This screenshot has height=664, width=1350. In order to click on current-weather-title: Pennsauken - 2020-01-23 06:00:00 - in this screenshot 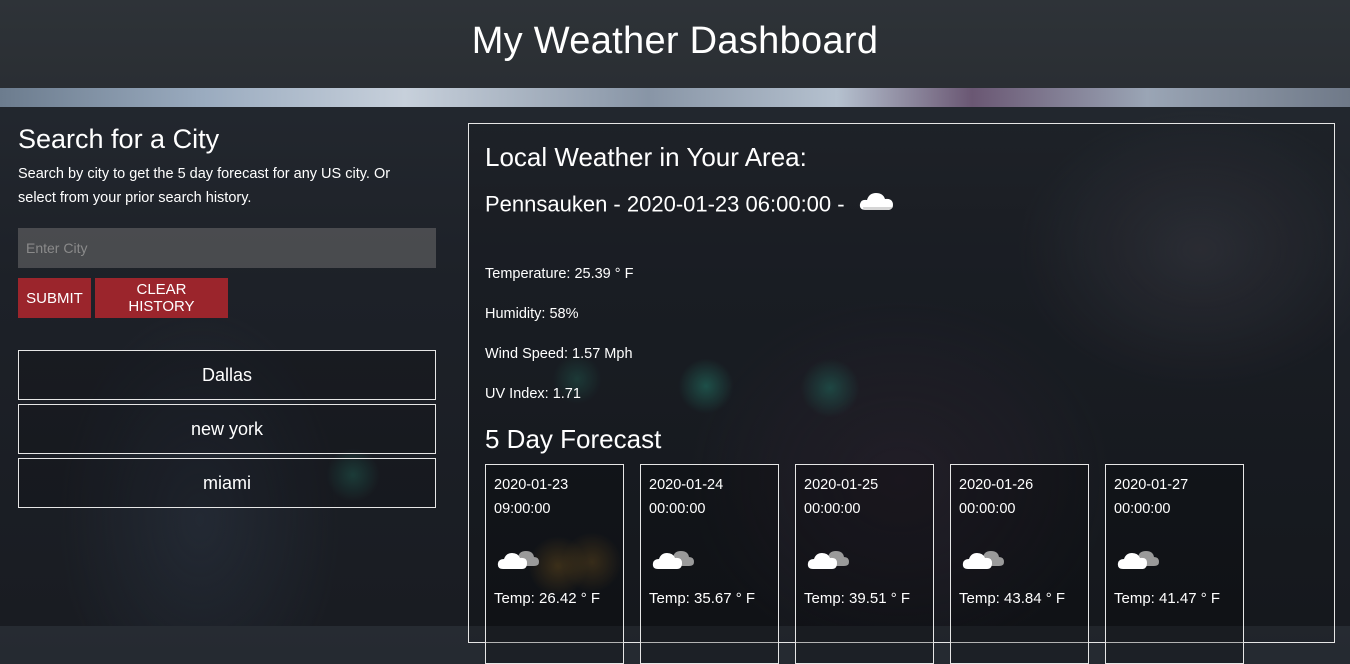, I will do `click(691, 205)`.